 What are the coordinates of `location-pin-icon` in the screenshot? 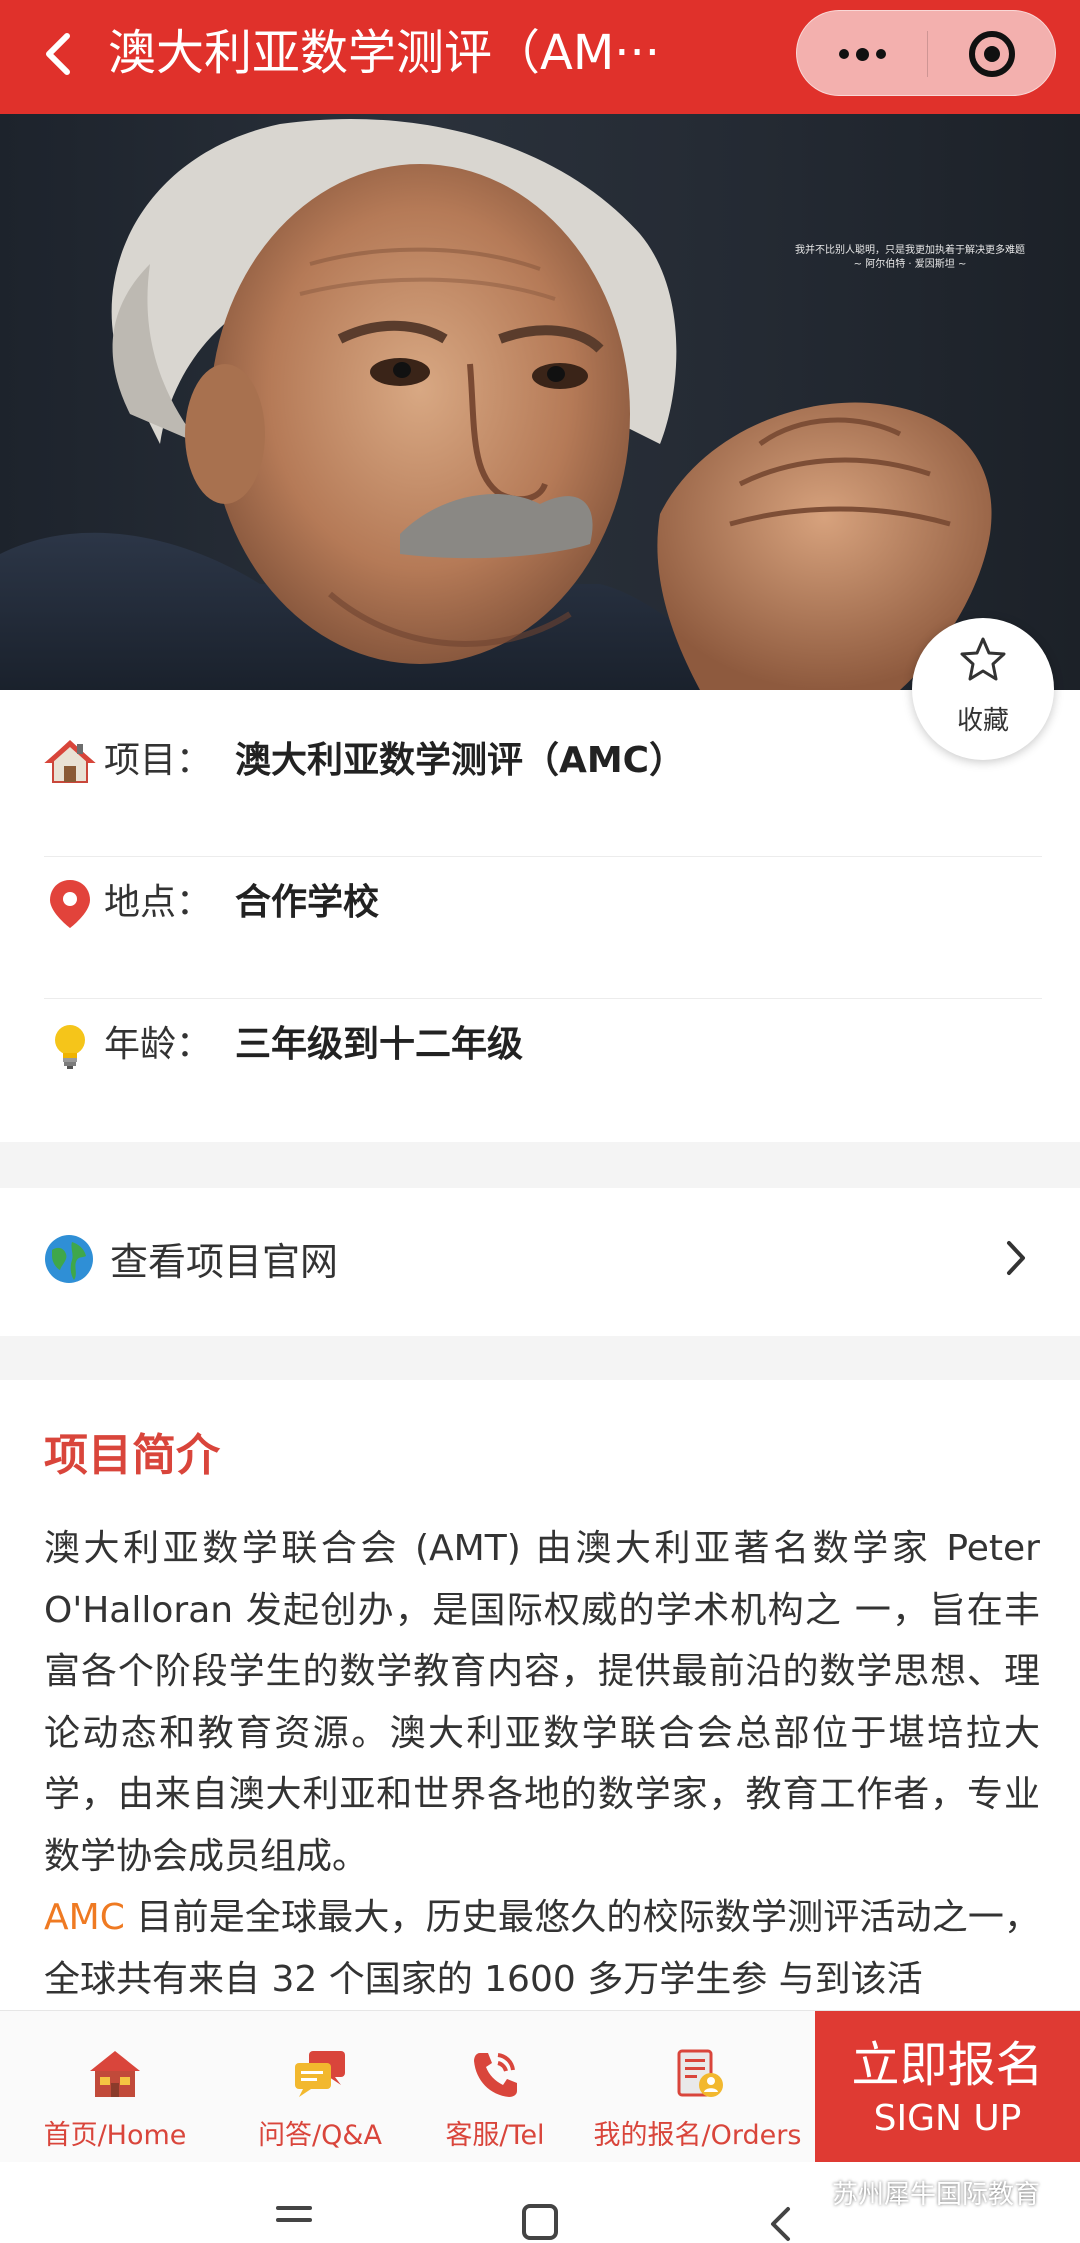 It's located at (70, 904).